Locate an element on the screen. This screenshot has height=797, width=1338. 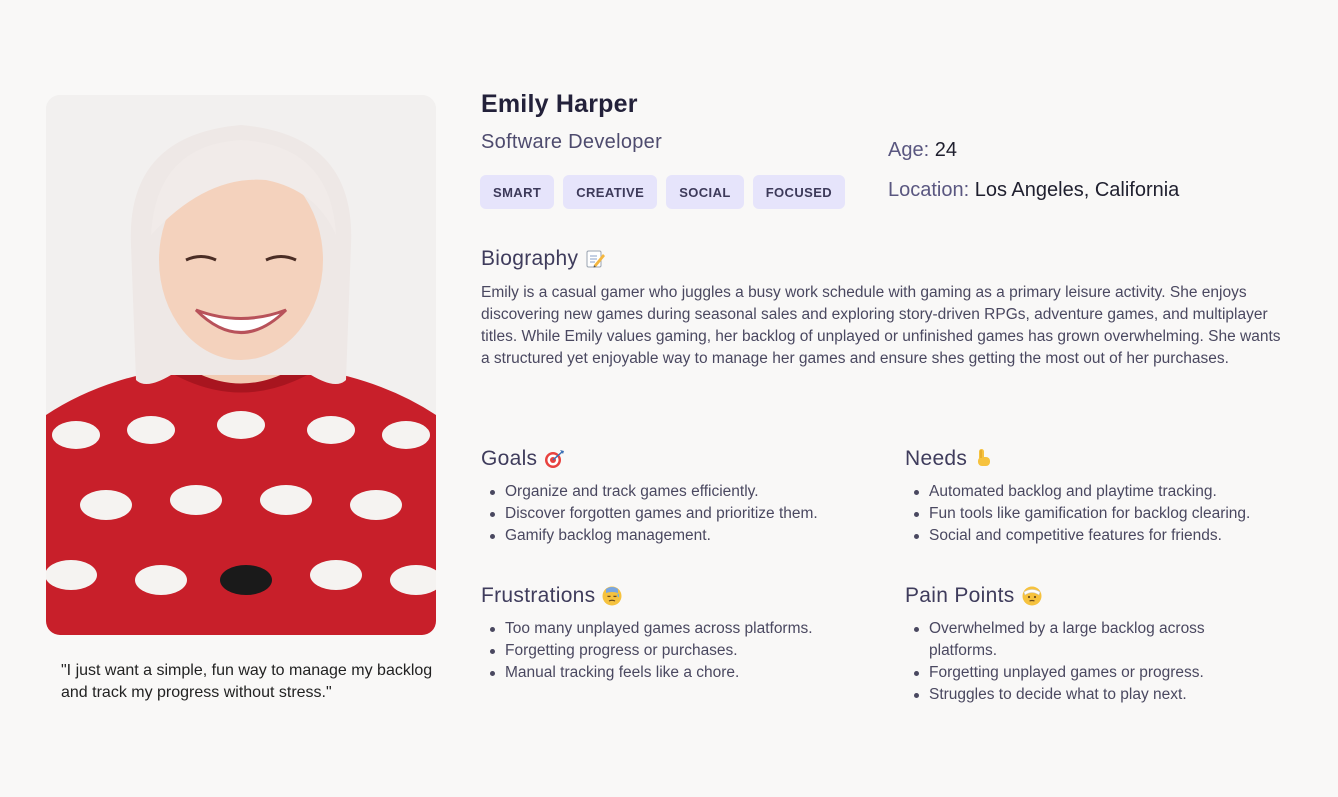
goals-heading: Goals is located at coordinates (523, 459).